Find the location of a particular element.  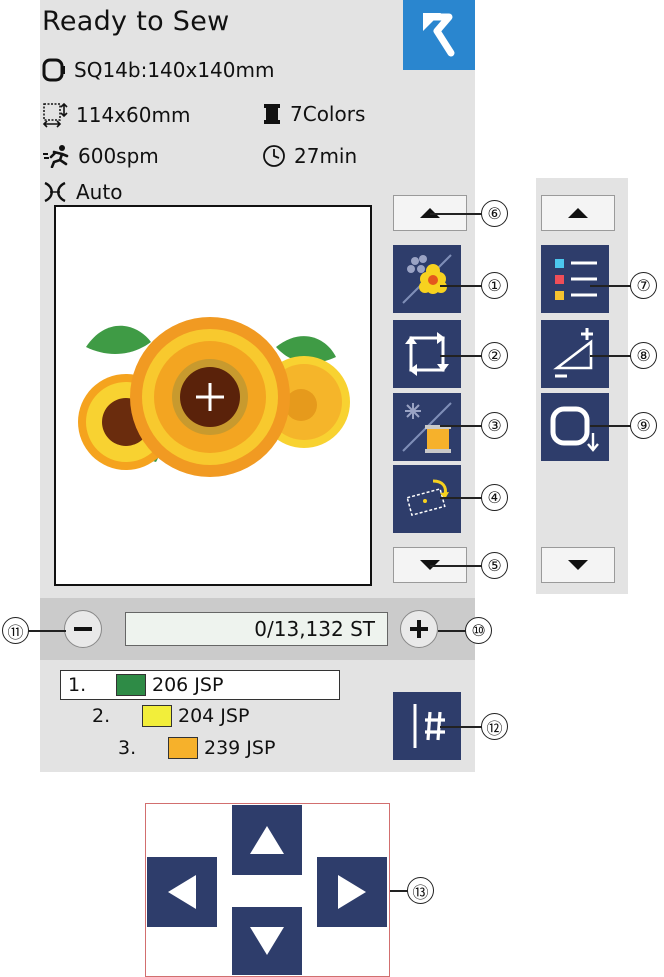

arrow-left-icon is located at coordinates (182, 892).